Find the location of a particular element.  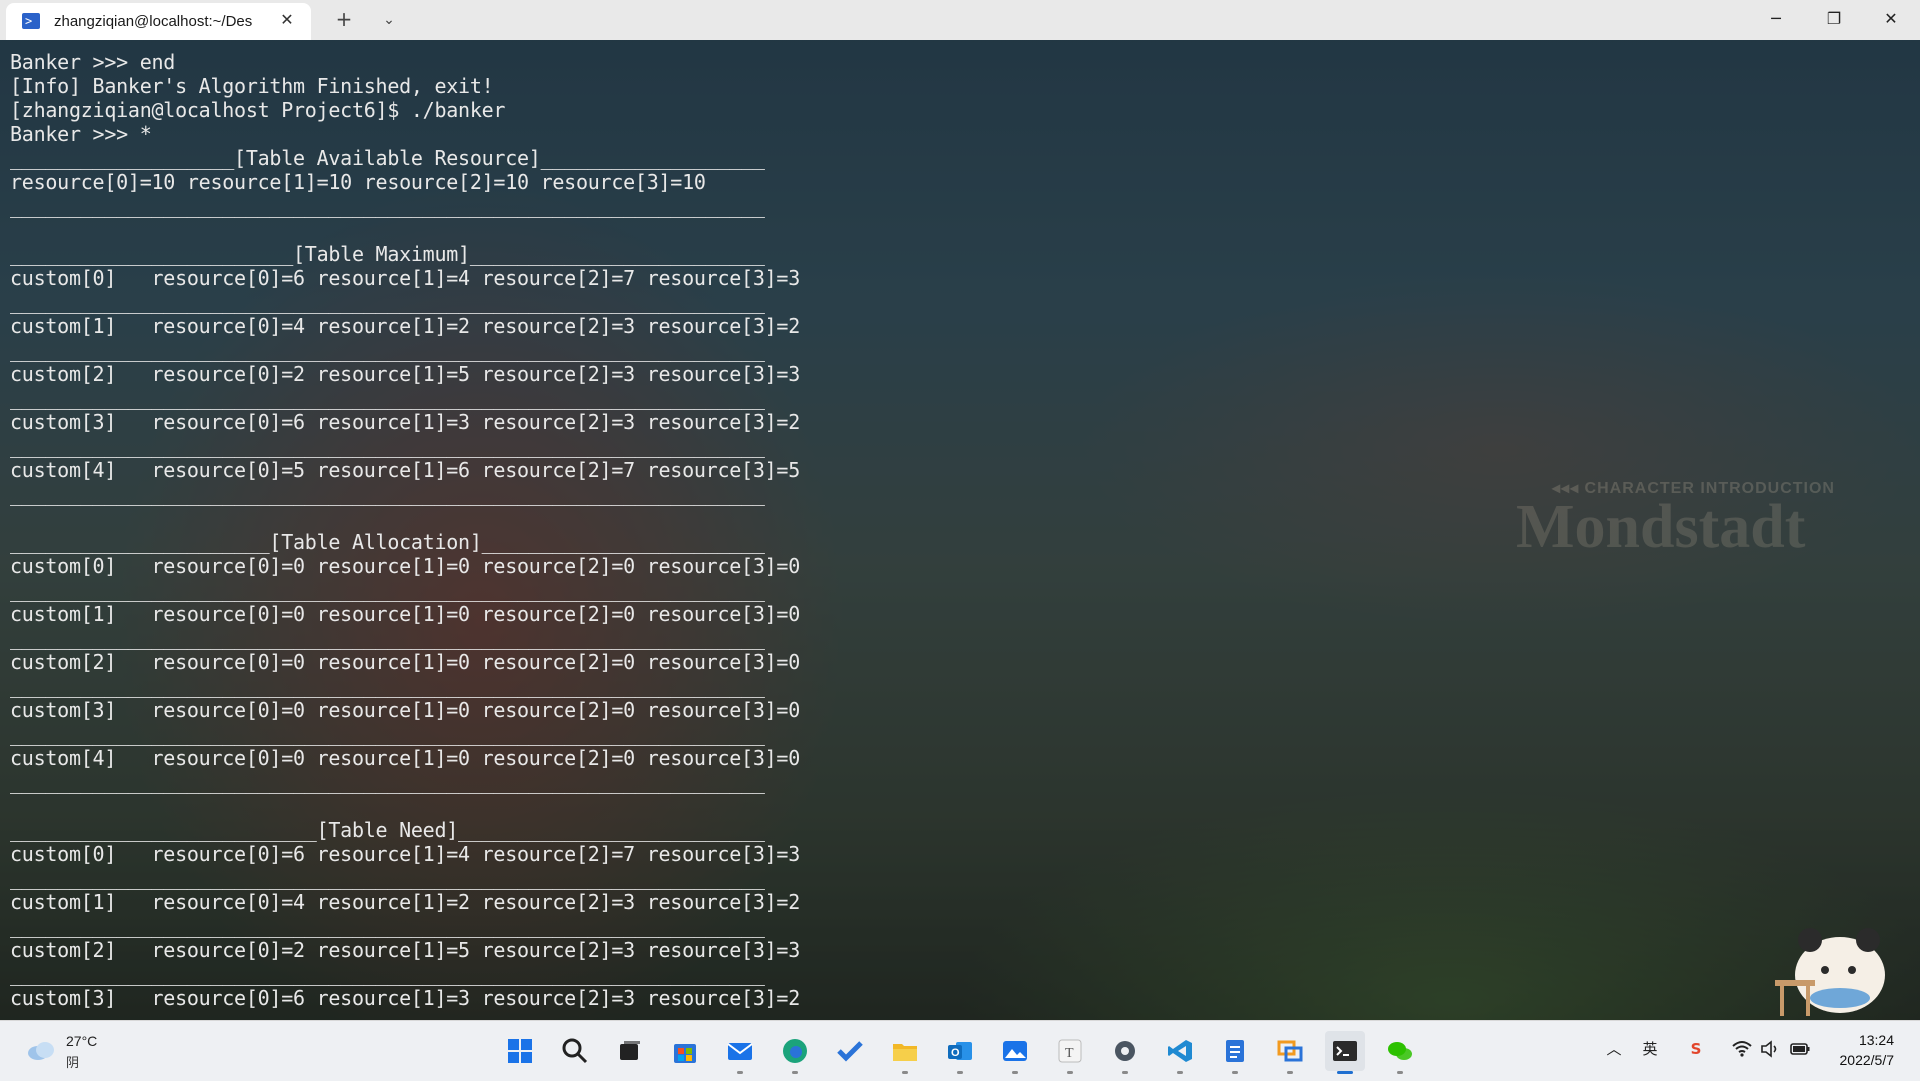

vscode-taskbar-button is located at coordinates (1180, 1052).